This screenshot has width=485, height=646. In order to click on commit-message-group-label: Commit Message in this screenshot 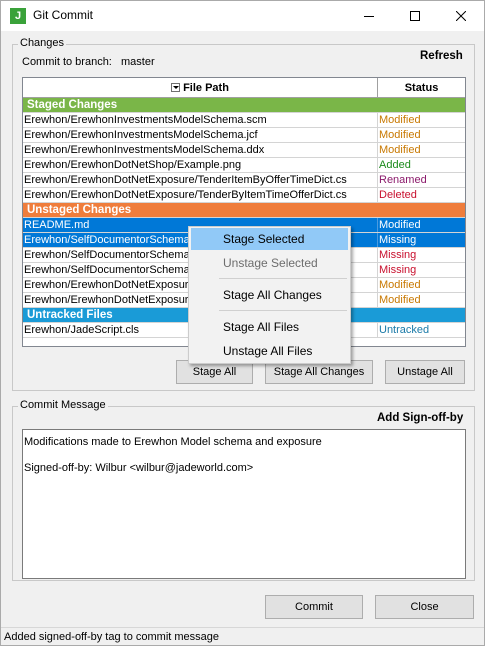, I will do `click(63, 405)`.